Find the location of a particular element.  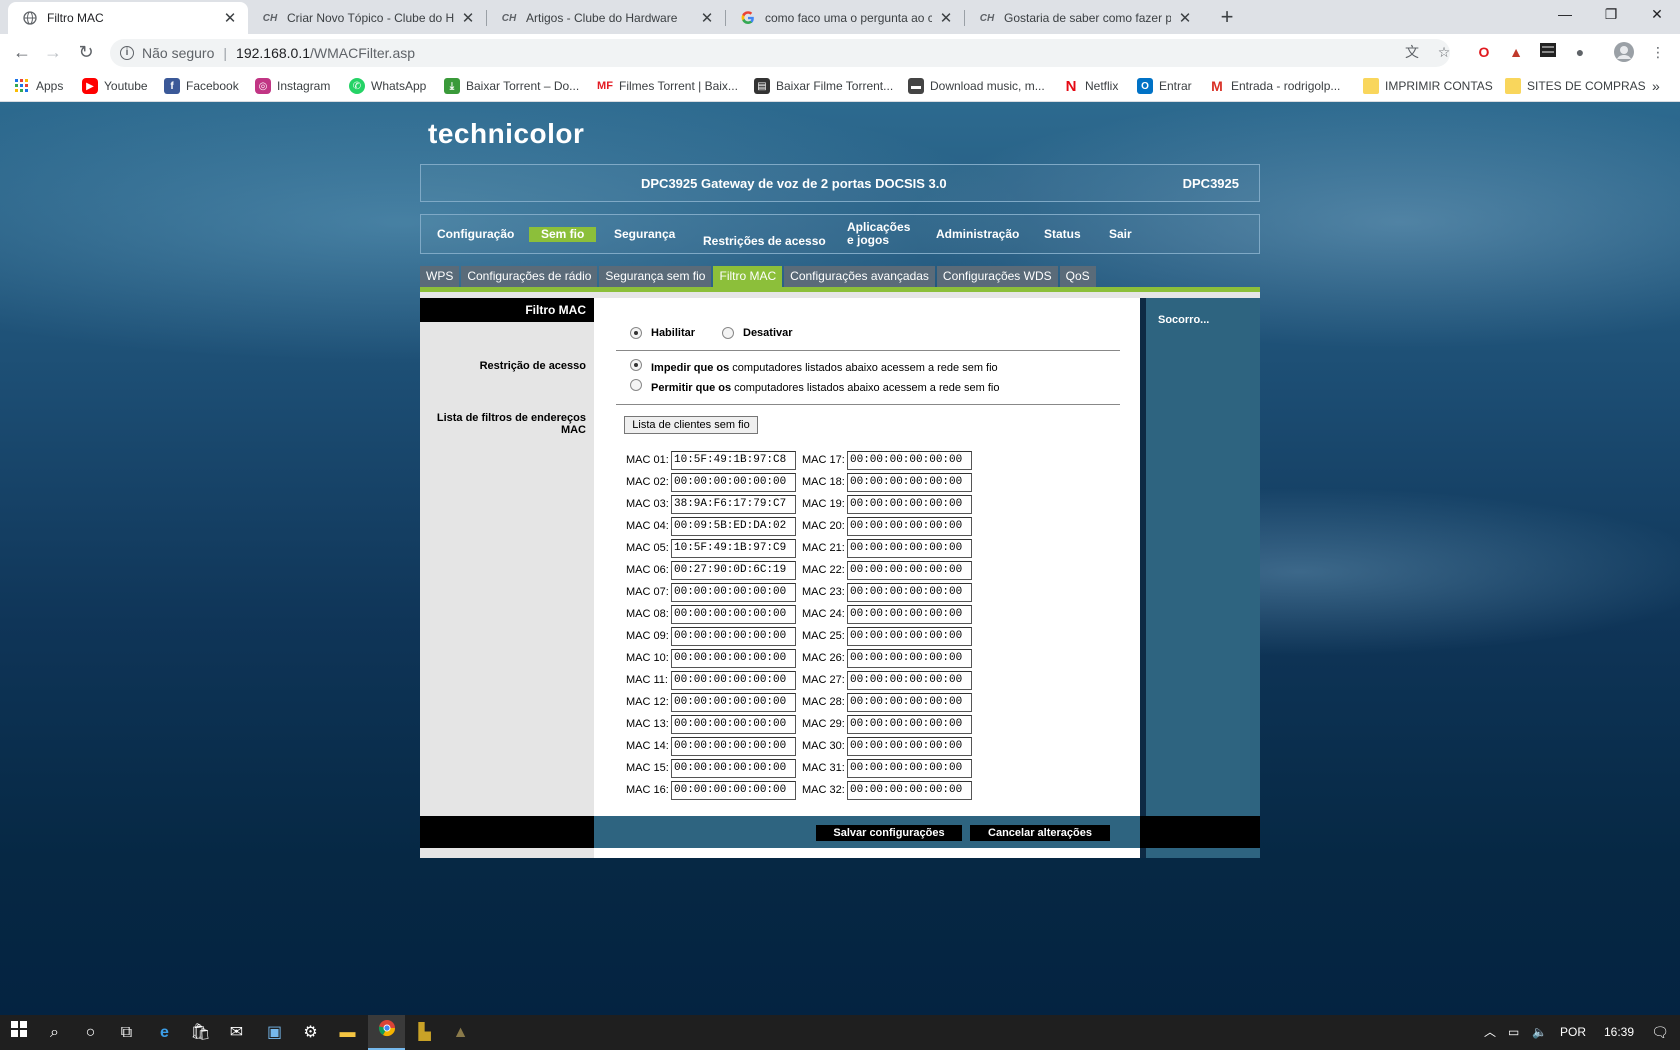

subtab-qos: QoS is located at coordinates (1077, 276).